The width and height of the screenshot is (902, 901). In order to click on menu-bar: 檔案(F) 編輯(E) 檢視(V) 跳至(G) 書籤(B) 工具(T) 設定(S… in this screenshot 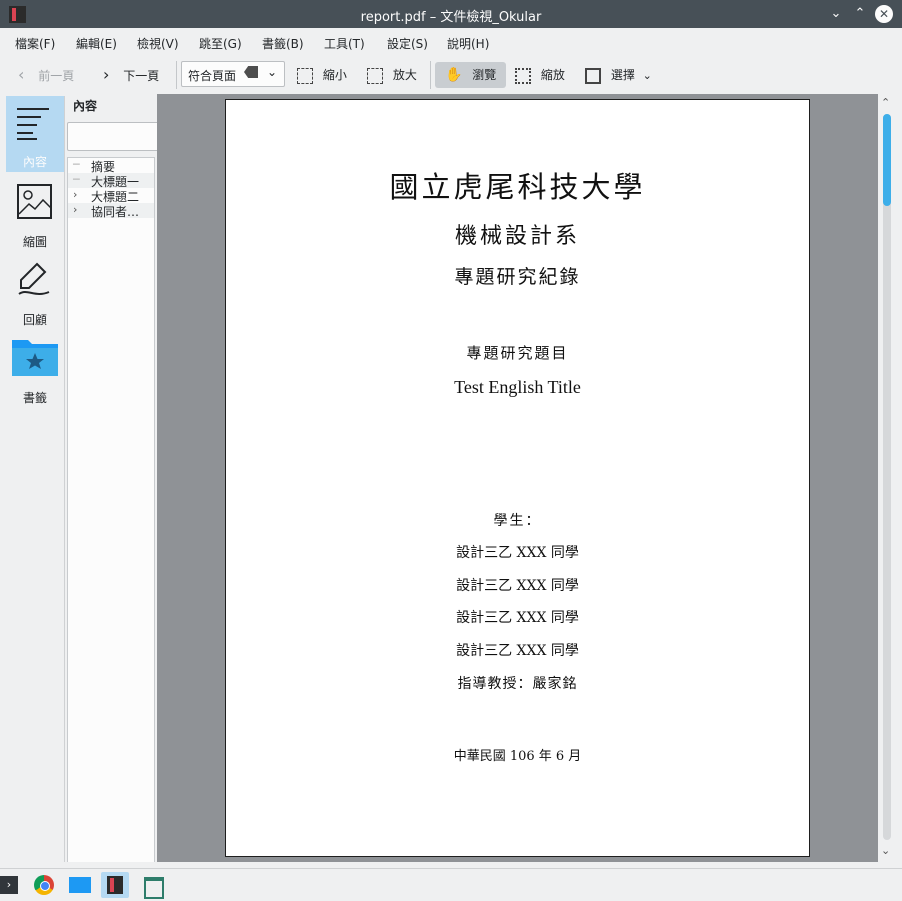, I will do `click(451, 42)`.